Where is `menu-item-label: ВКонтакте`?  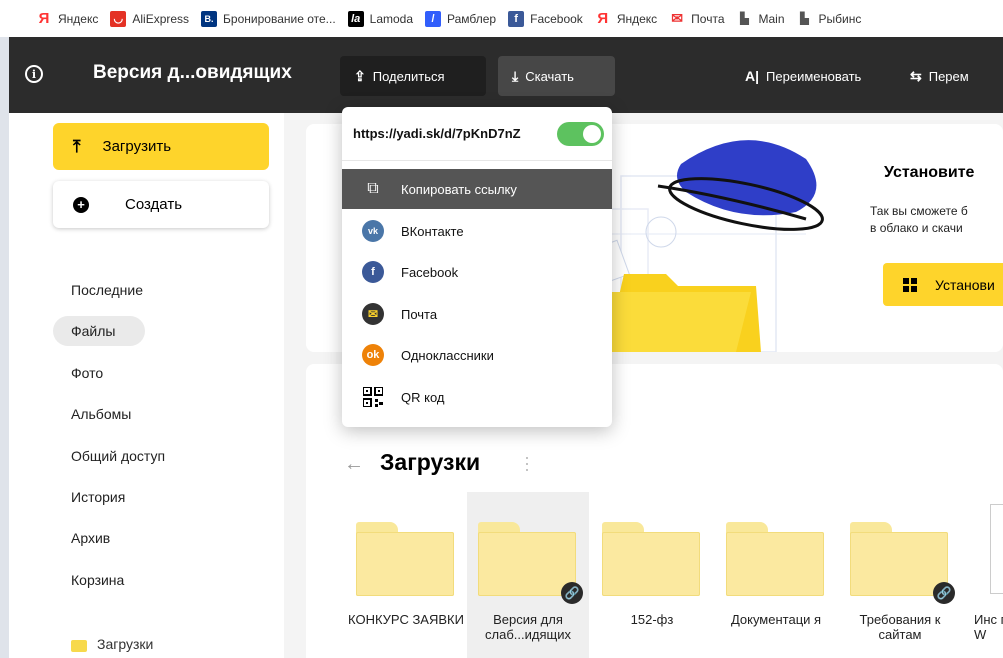
menu-item-label: ВКонтакте is located at coordinates (432, 231).